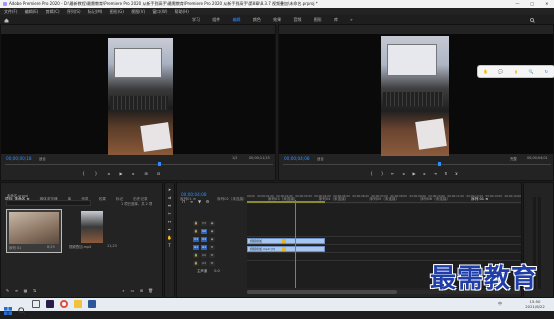 Image resolution: width=554 pixels, height=319 pixels. Describe the element at coordinates (95, 11) in the screenshot. I see `menu-marker: 标记(M)` at that location.